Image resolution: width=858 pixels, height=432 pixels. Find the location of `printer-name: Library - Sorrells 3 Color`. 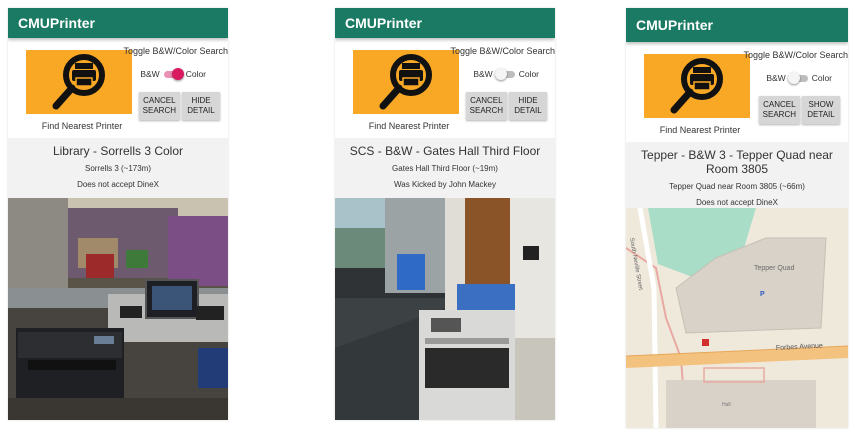

printer-name: Library - Sorrells 3 Color is located at coordinates (118, 151).